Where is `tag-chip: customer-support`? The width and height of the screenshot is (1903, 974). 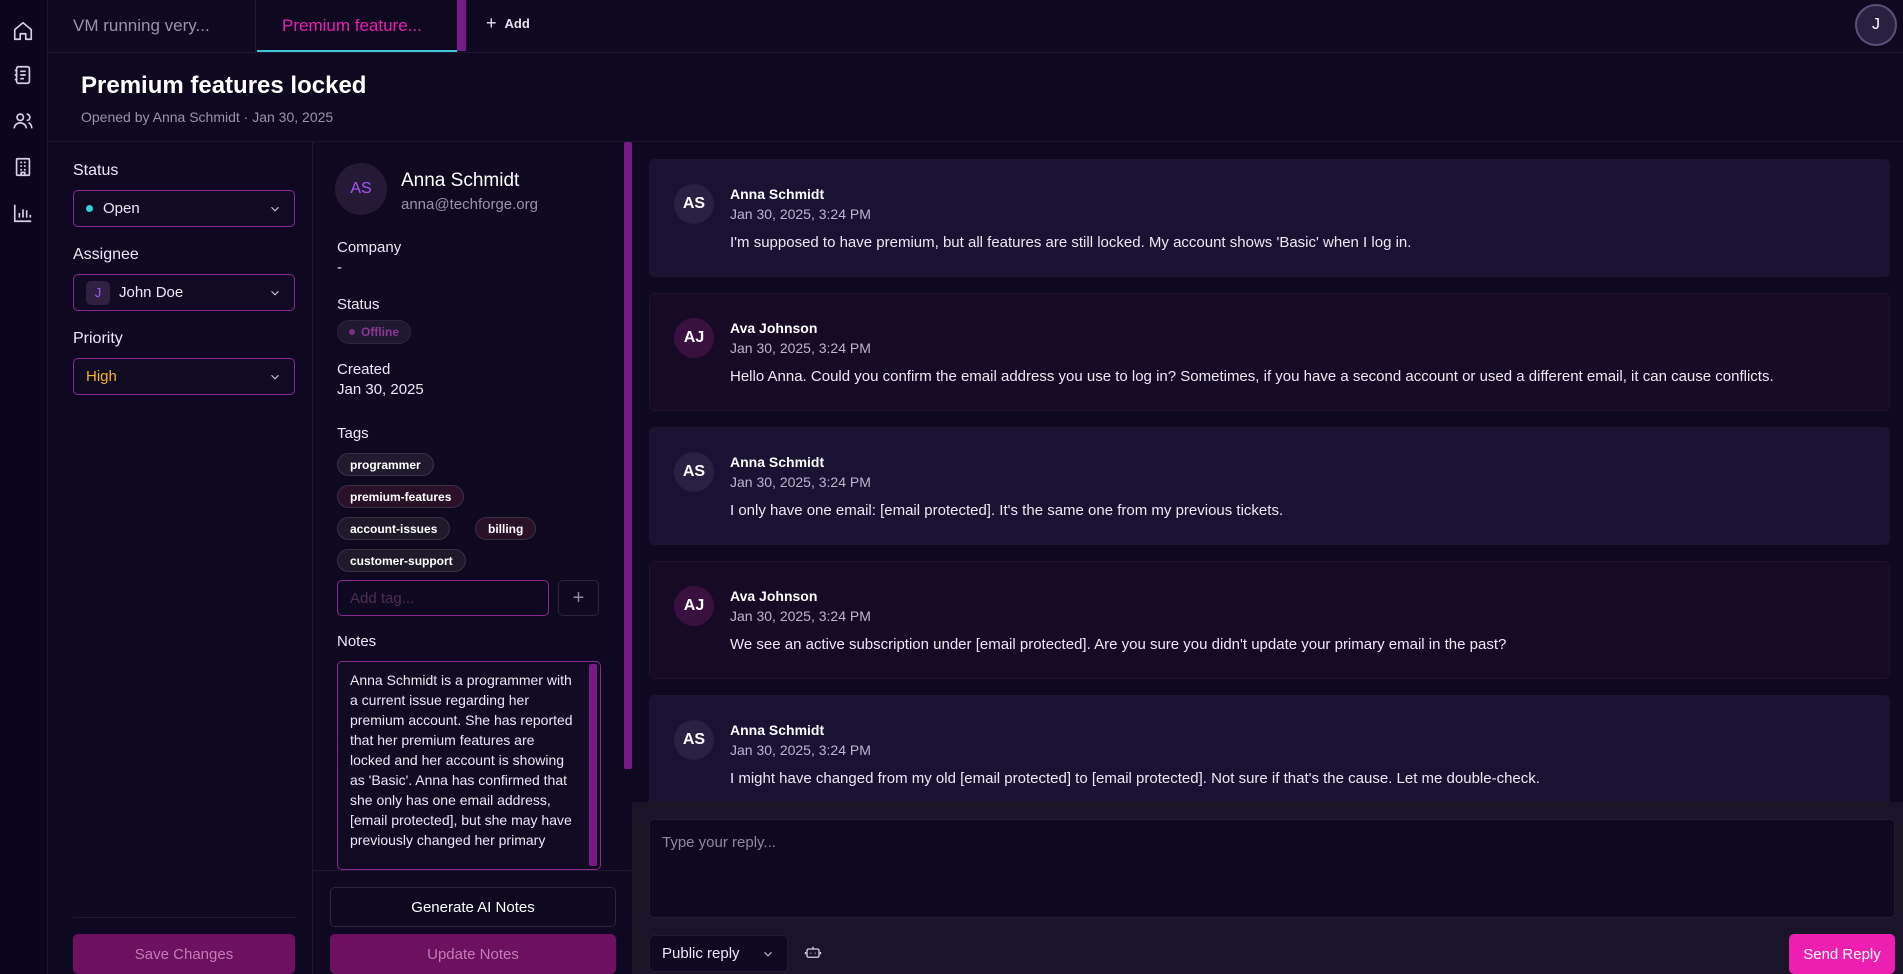
tag-chip: customer-support is located at coordinates (401, 560).